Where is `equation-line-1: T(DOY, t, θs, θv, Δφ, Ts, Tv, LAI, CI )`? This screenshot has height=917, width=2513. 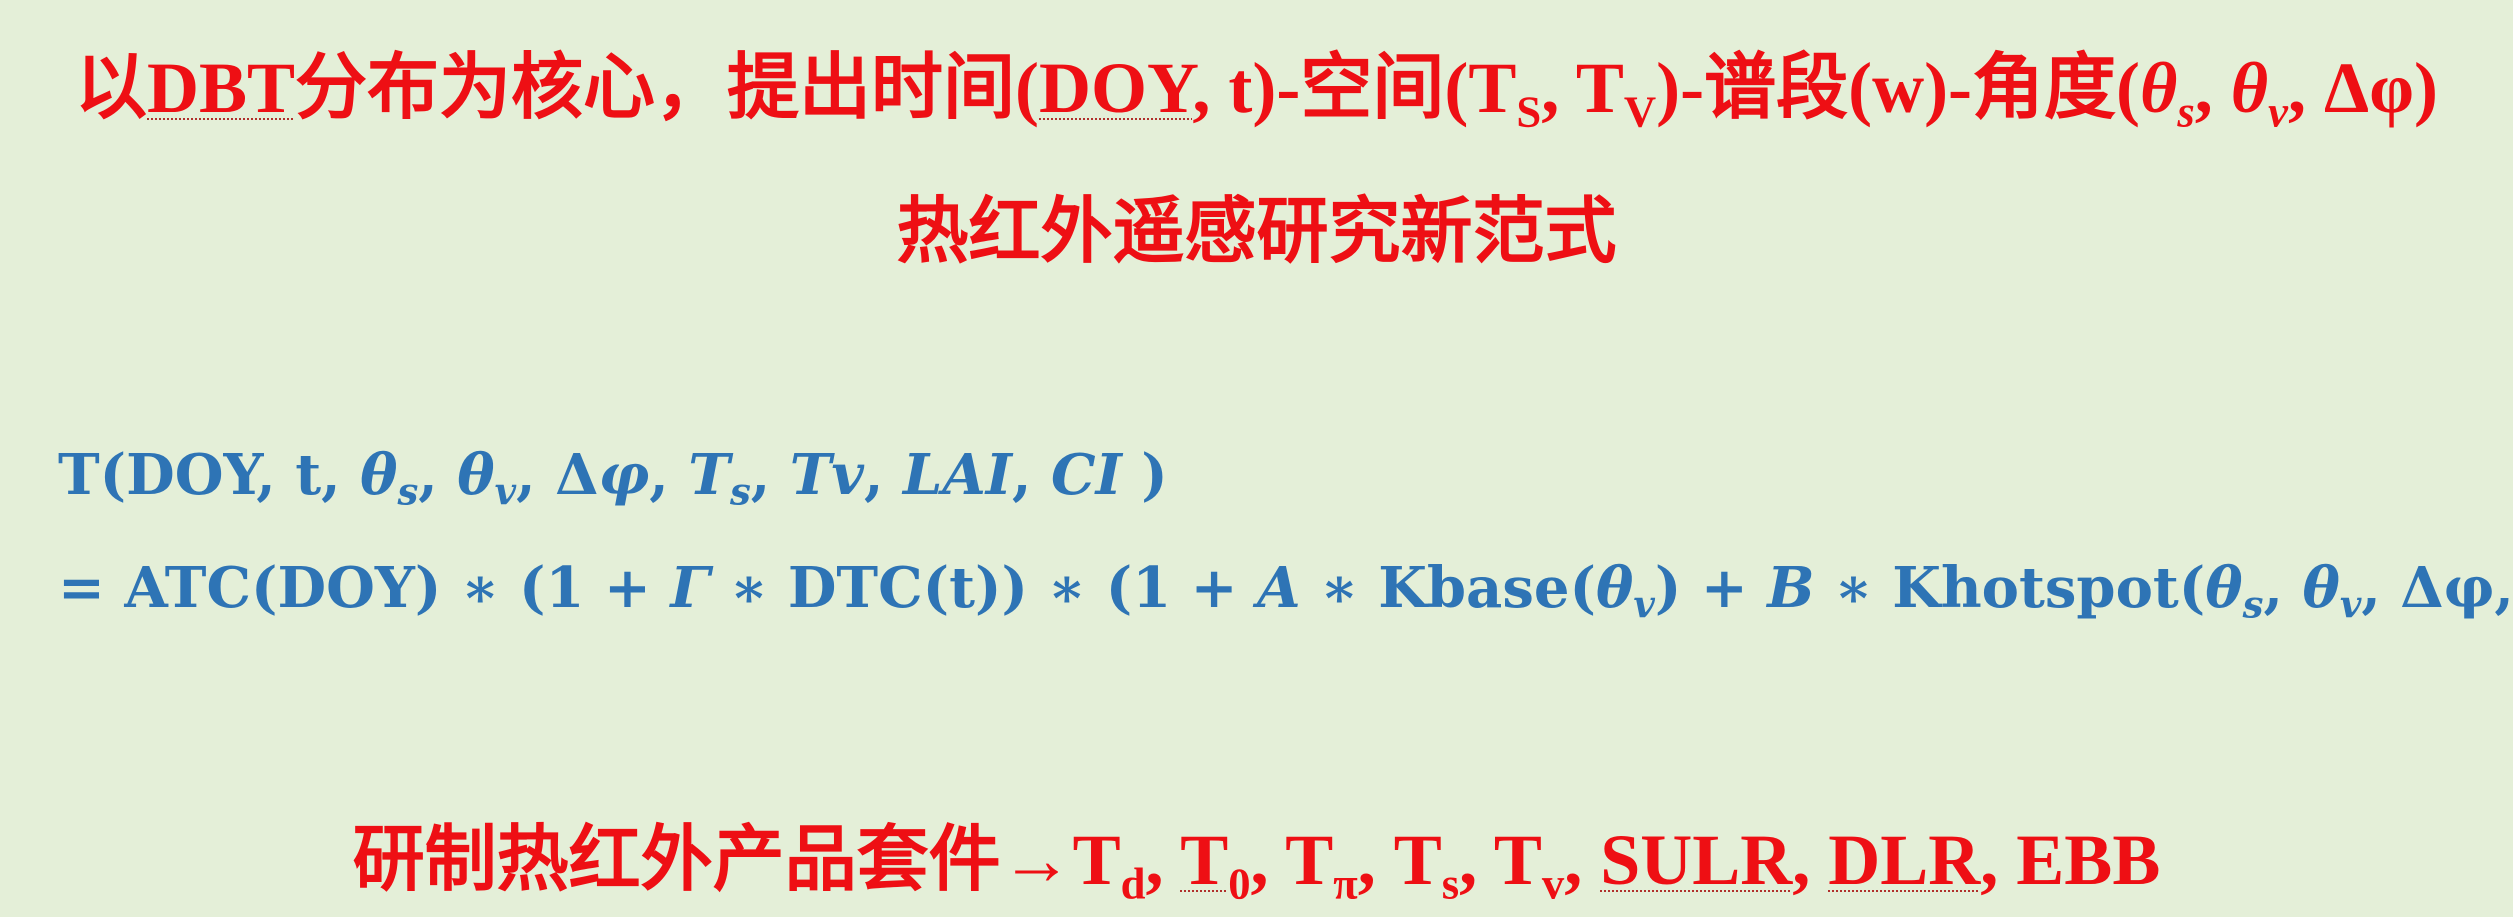 equation-line-1: T(DOY, t, θs, θv, Δφ, Ts, Tv, LAI, CI ) is located at coordinates (613, 477).